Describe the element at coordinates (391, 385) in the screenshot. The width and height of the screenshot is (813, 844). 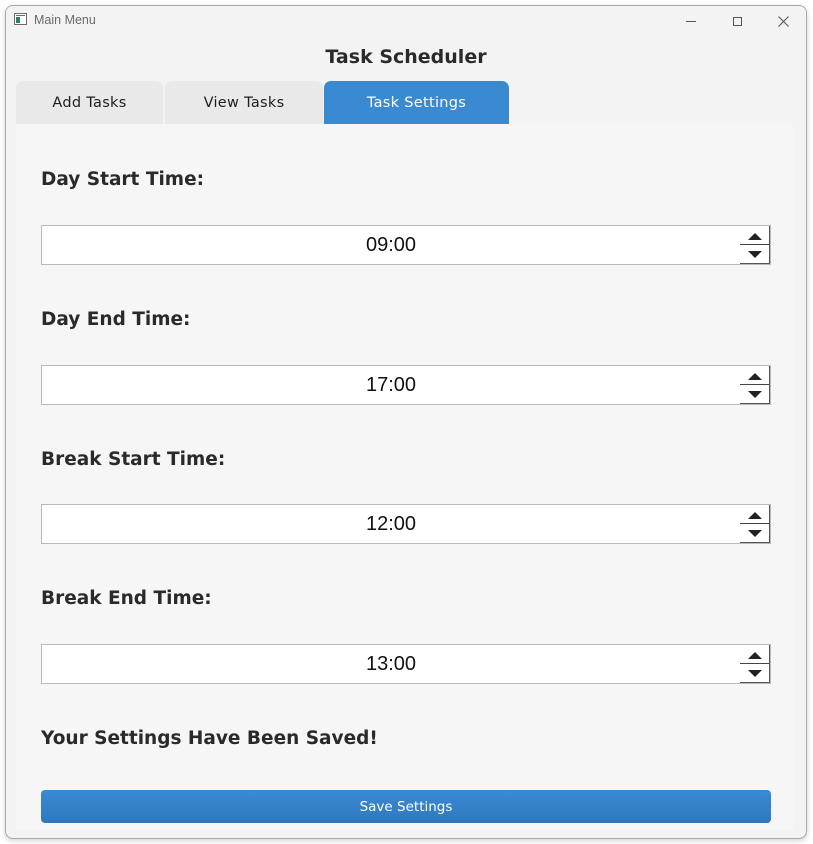
I see `day-end-time-value: 17:00` at that location.